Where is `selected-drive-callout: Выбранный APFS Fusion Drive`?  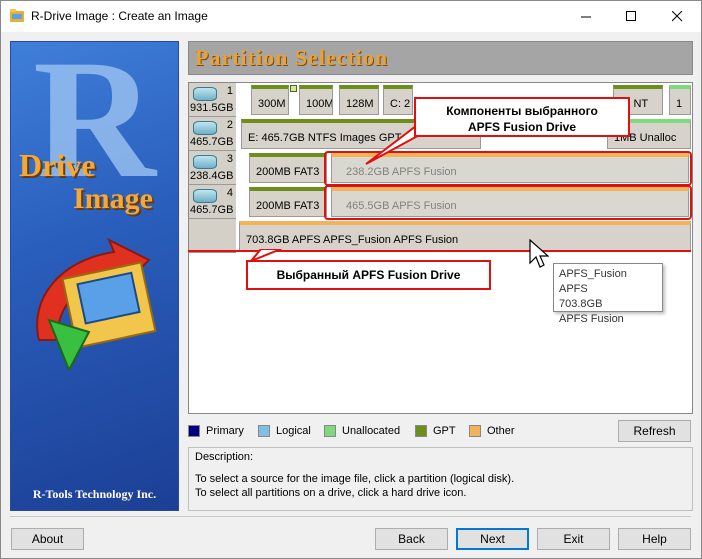
selected-drive-callout: Выбранный APFS Fusion Drive is located at coordinates (368, 275).